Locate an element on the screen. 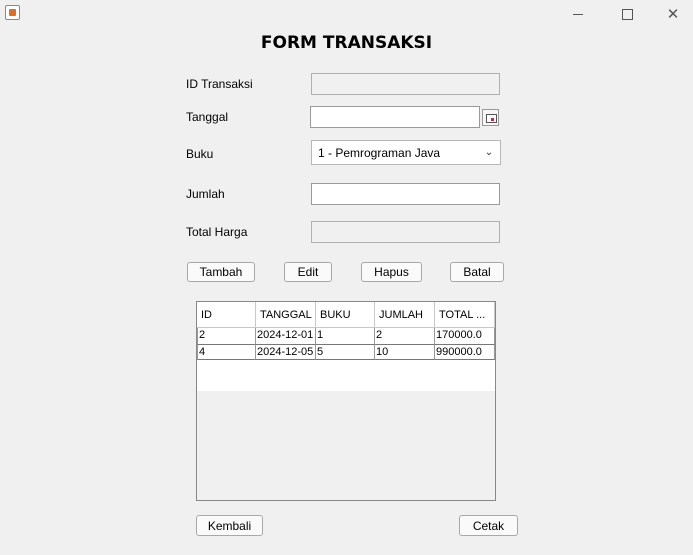 This screenshot has height=555, width=693. total-harga-label: Total Harga is located at coordinates (217, 232).